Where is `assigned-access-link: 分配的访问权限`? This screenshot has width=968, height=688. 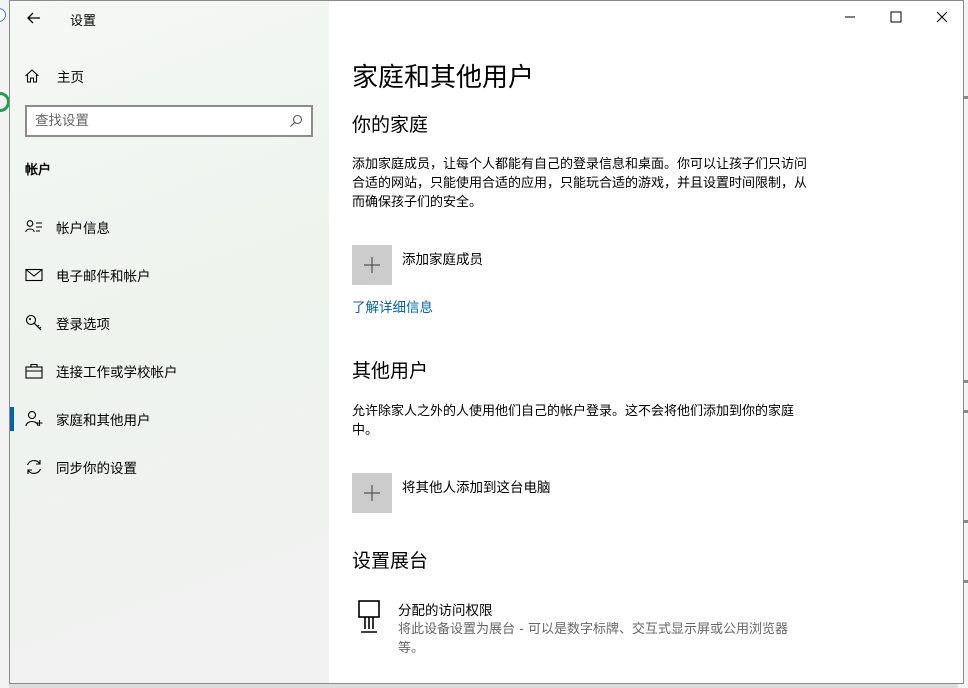 assigned-access-link: 分配的访问权限 is located at coordinates (445, 609).